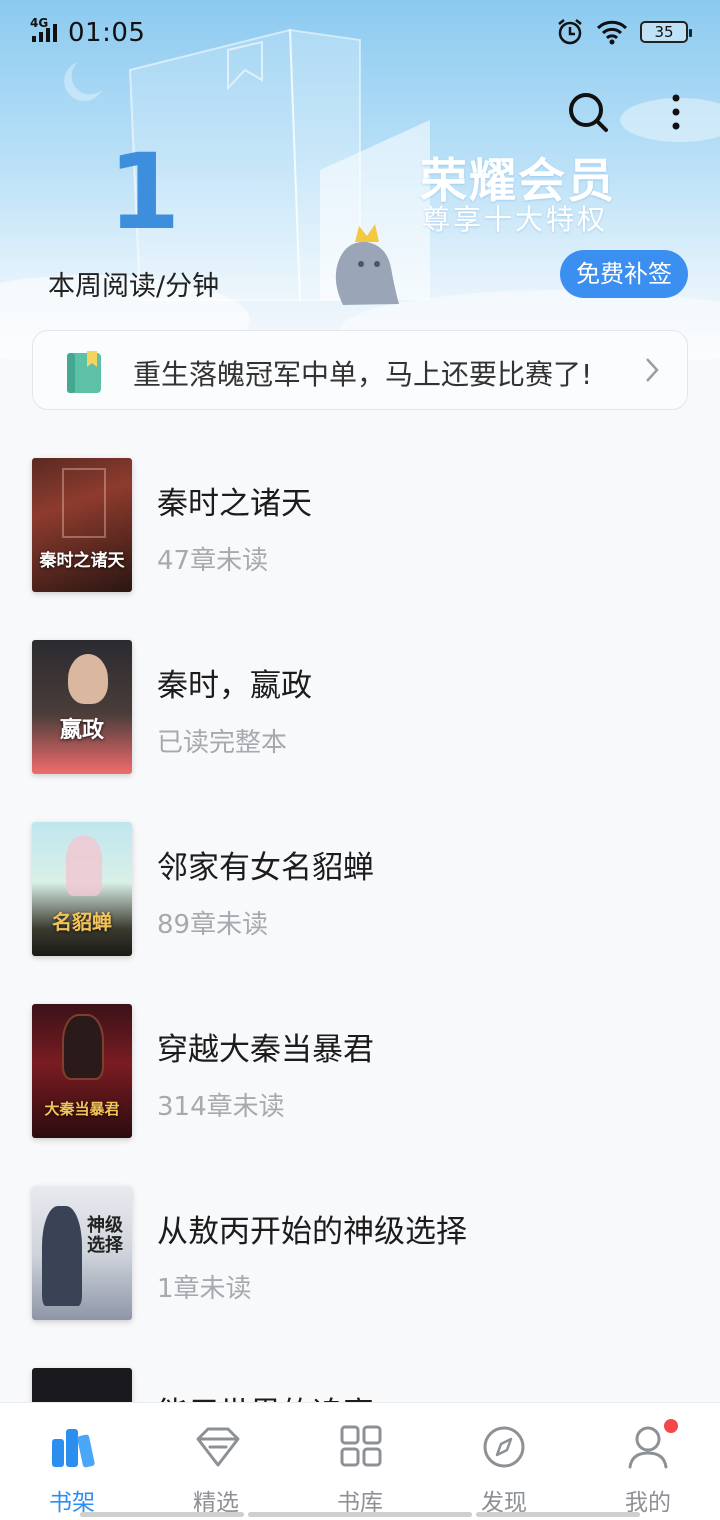  Describe the element at coordinates (360, 1261) in the screenshot. I see `book-item: 神级选择 从敖丙开始的神级选择 1章未读` at that location.